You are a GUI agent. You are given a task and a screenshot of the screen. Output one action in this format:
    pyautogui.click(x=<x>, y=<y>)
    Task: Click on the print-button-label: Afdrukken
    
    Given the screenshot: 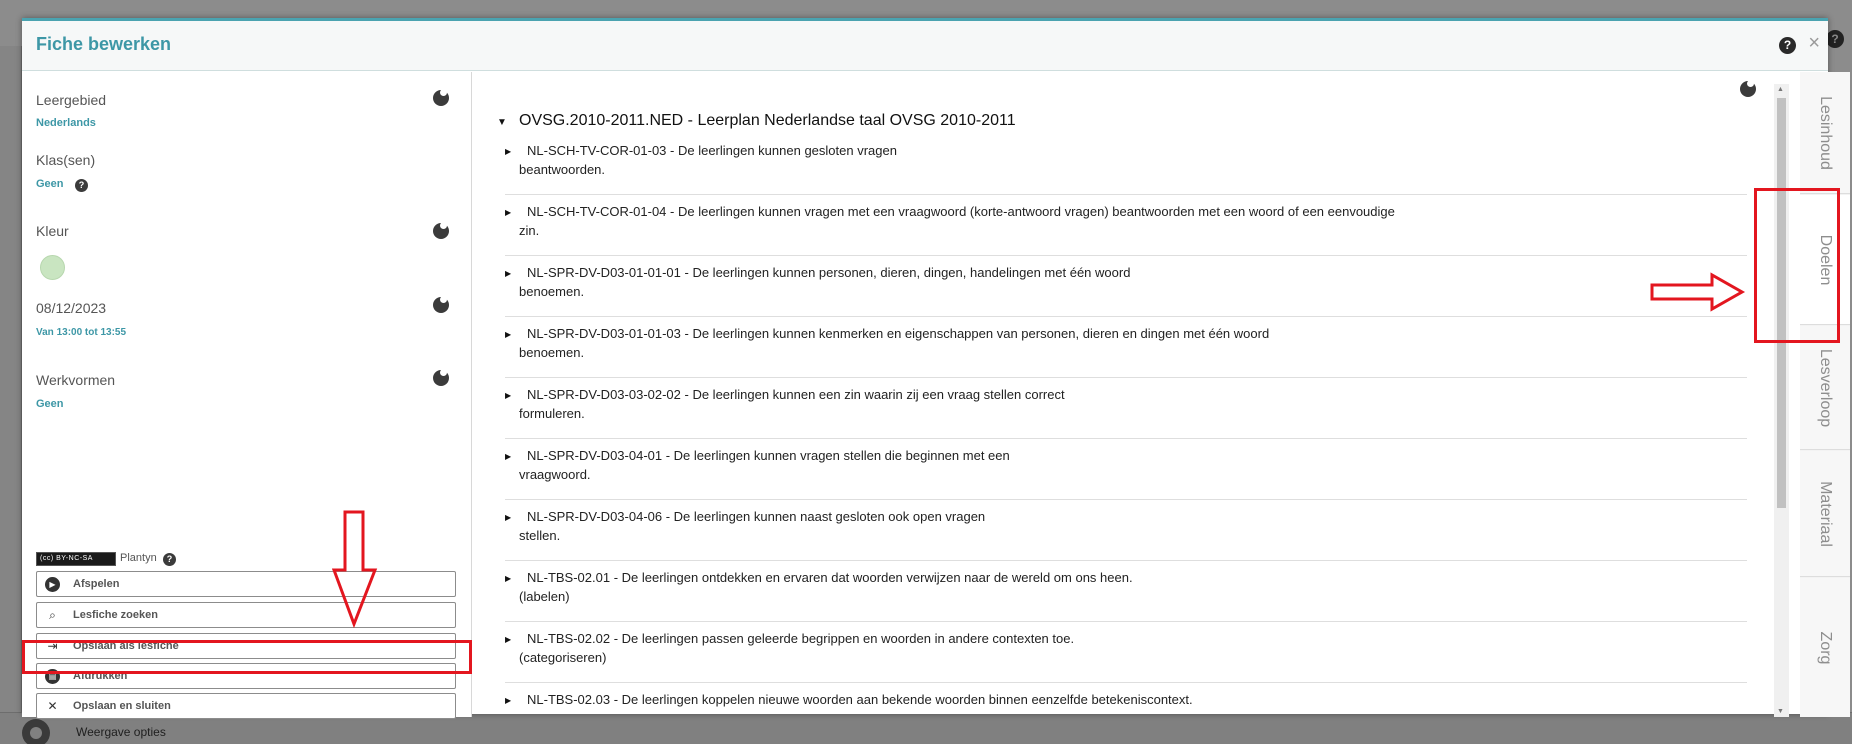 What is the action you would take?
    pyautogui.click(x=100, y=676)
    